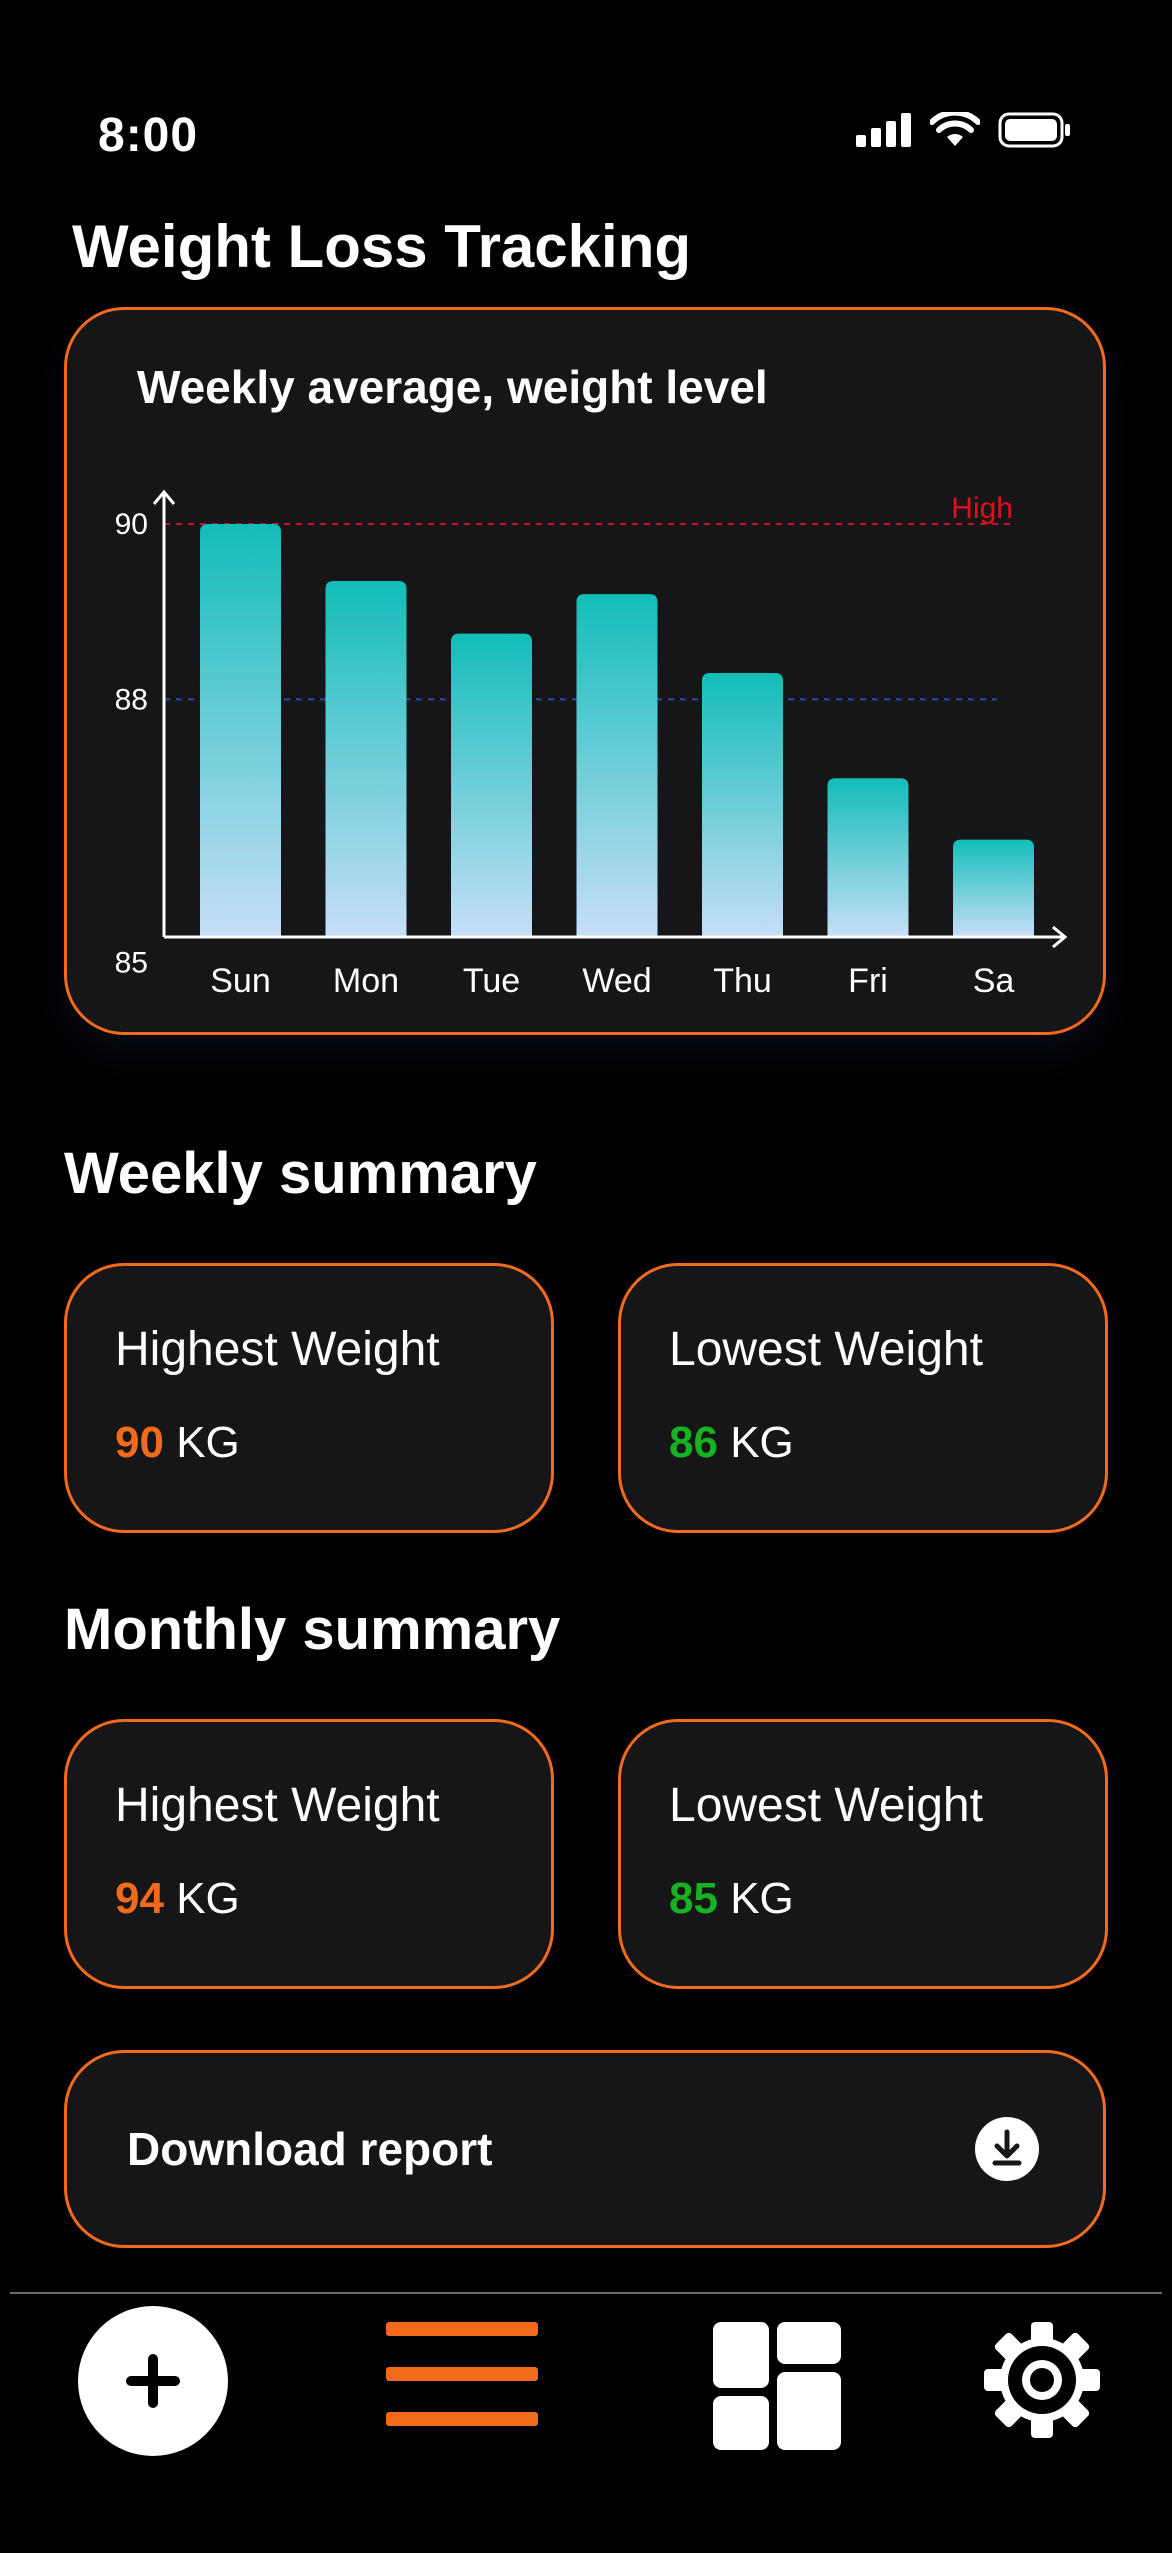 This screenshot has width=1172, height=2553. What do you see at coordinates (693, 1898) in the screenshot?
I see `monthly-lowest-value: 85` at bounding box center [693, 1898].